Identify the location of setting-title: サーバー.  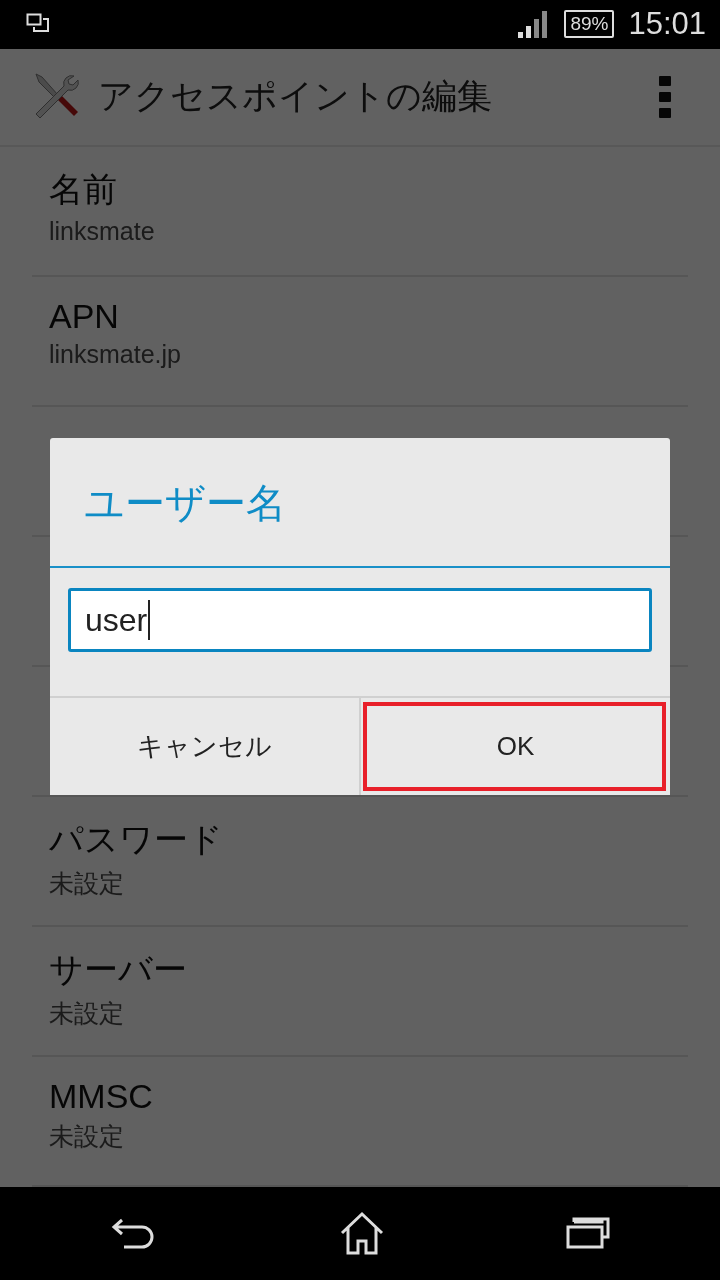
(118, 969).